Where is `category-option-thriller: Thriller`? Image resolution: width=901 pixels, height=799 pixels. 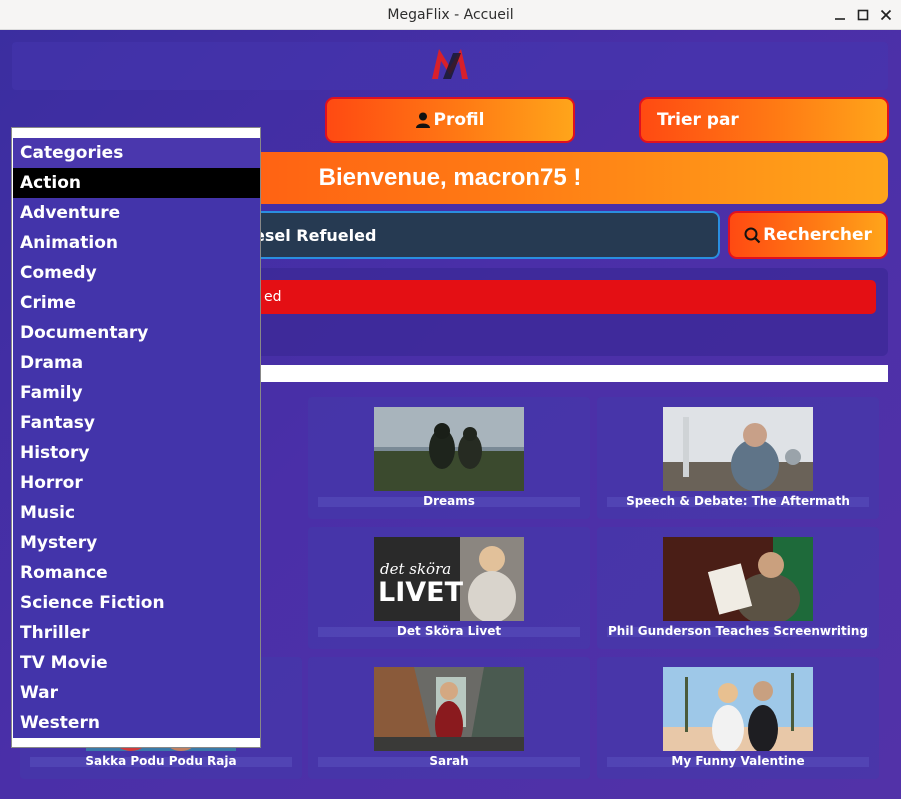 category-option-thriller: Thriller is located at coordinates (136, 633).